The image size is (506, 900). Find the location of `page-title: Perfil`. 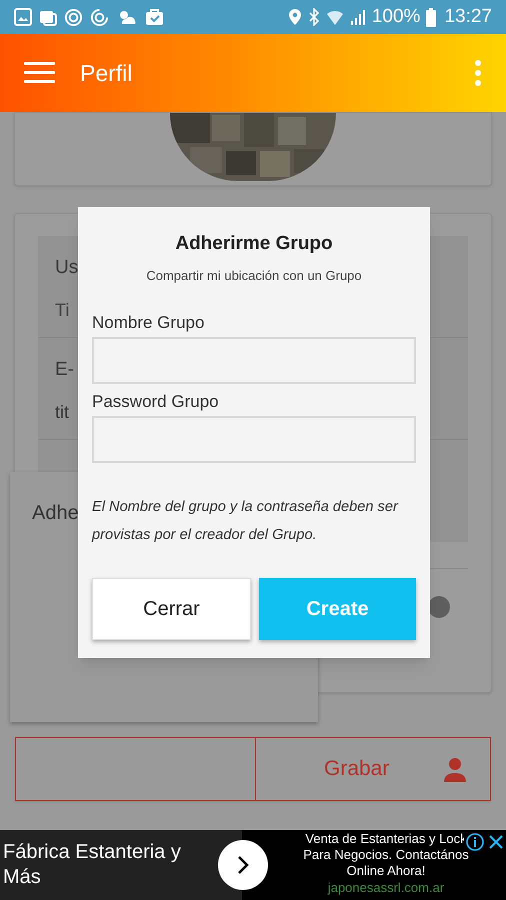

page-title: Perfil is located at coordinates (106, 73).